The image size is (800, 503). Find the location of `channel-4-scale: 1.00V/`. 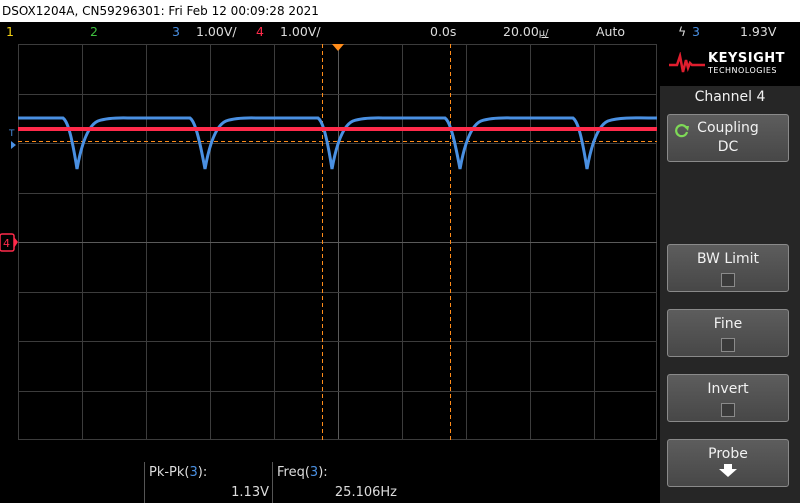

channel-4-scale: 1.00V/ is located at coordinates (300, 31).